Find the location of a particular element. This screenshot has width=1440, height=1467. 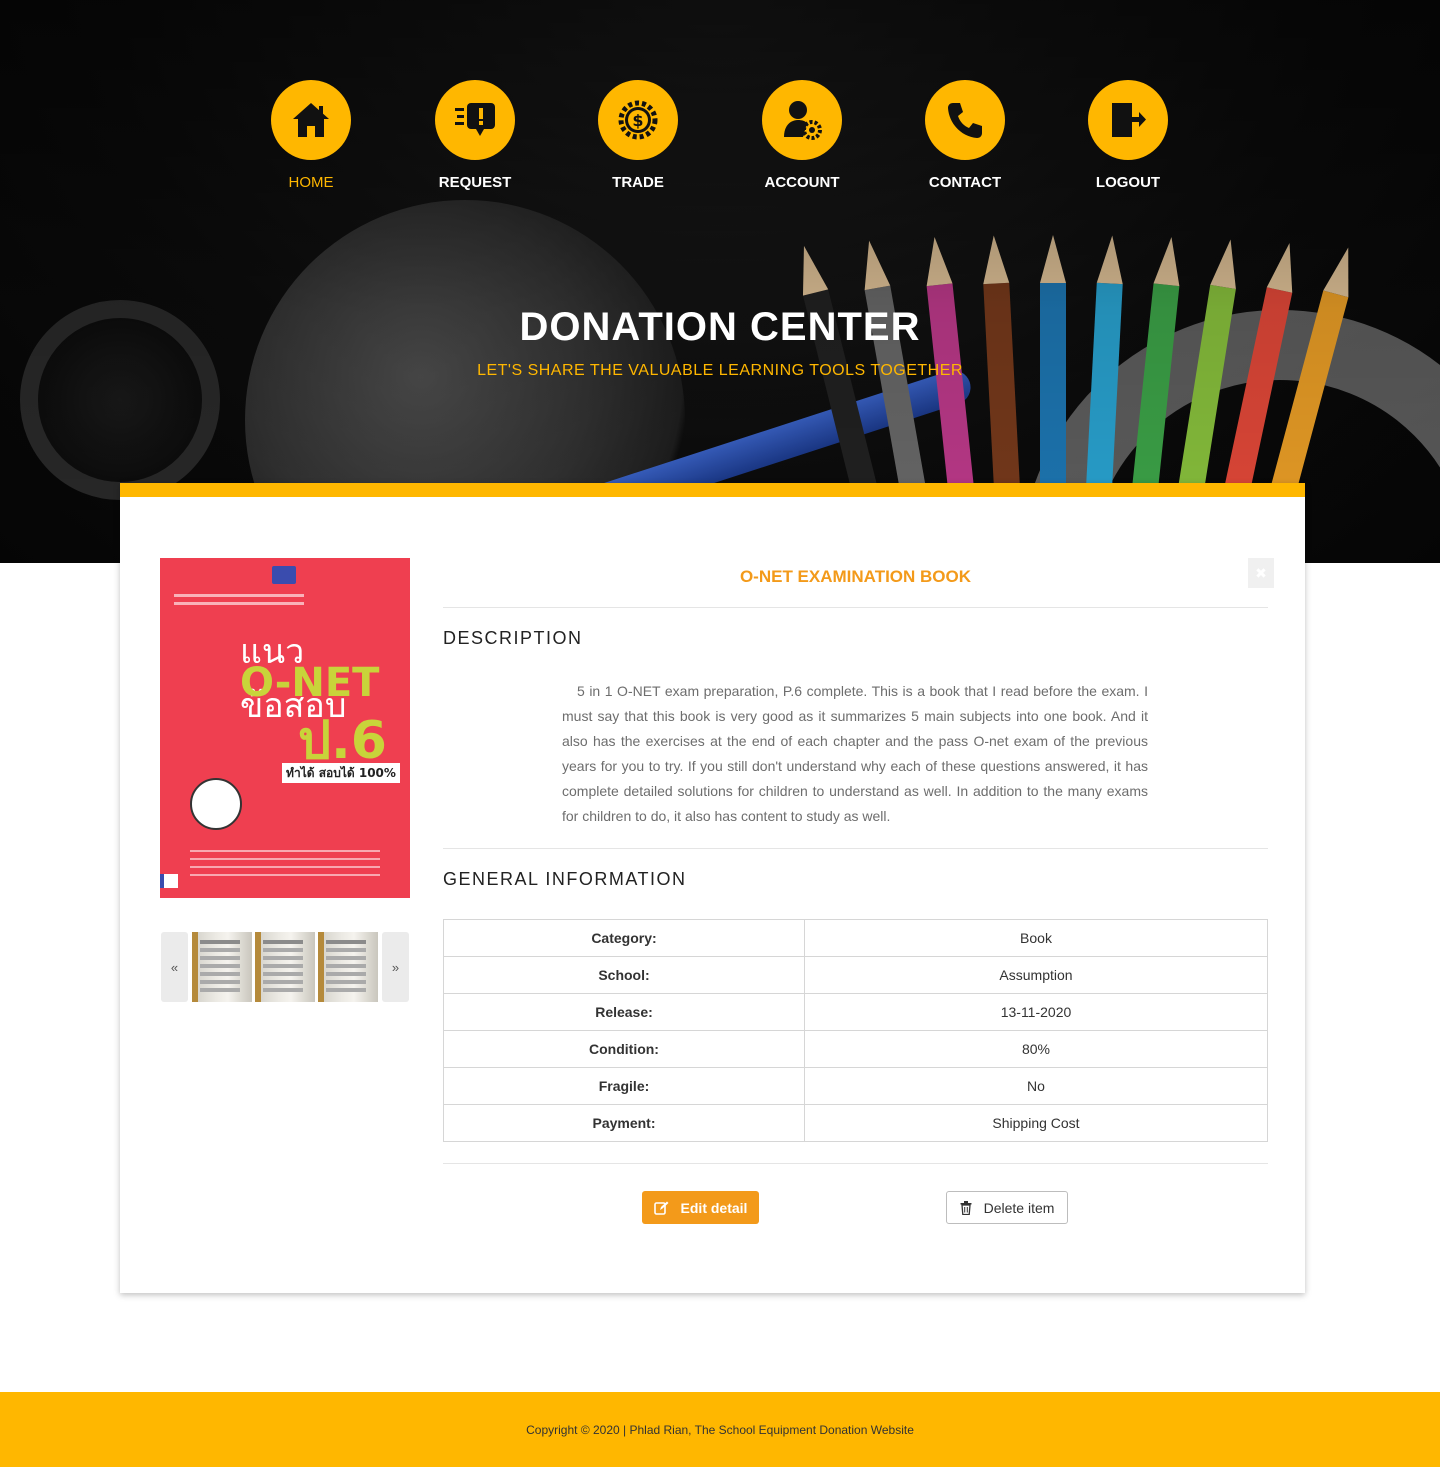

delete-item-button: Delete item is located at coordinates (1007, 1207).